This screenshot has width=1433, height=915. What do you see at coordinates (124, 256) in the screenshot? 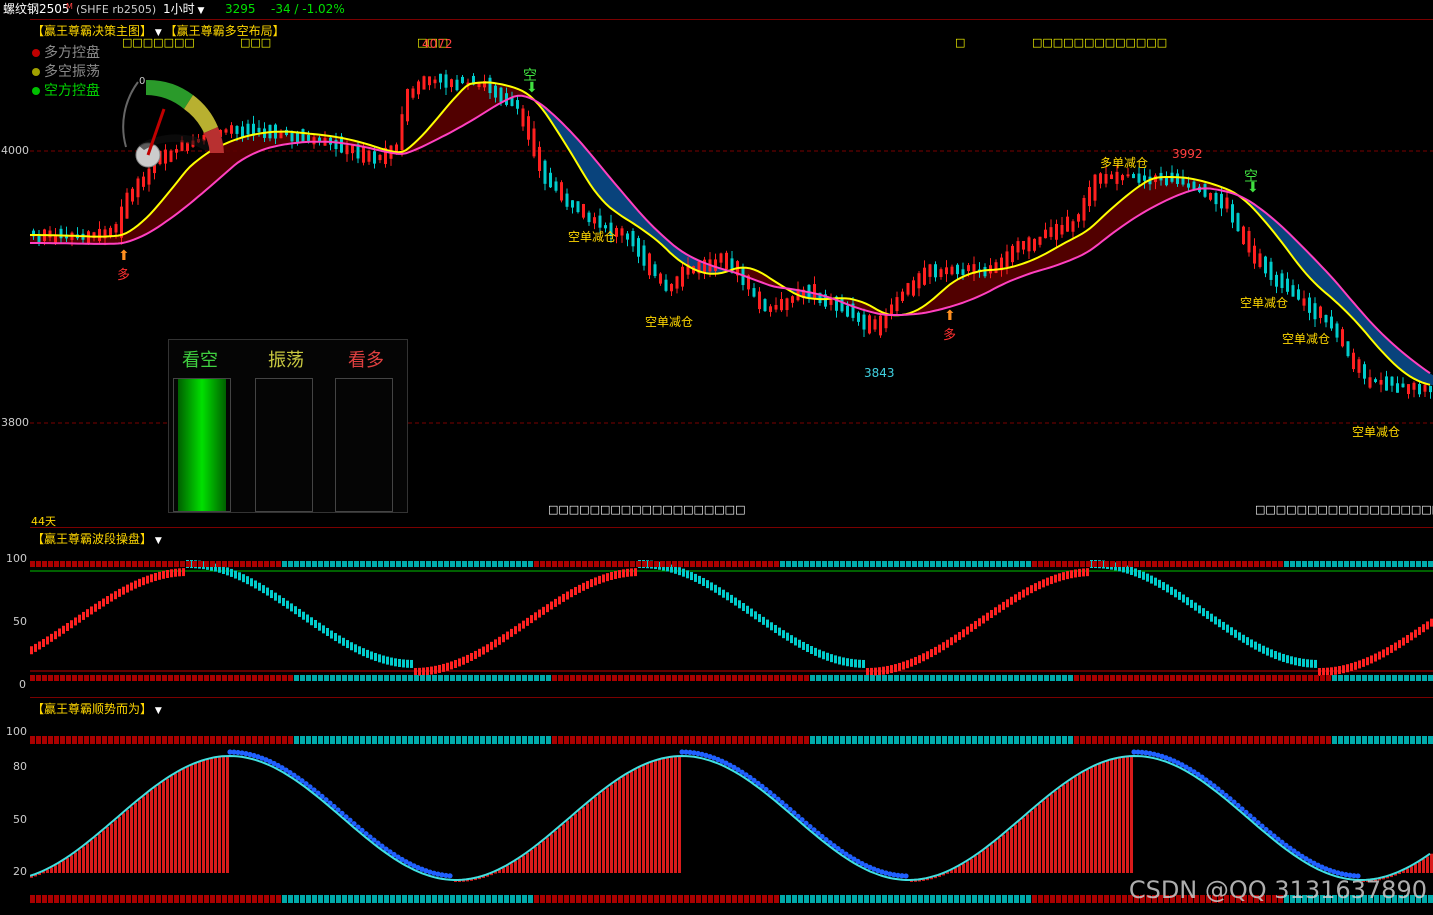
I see `arrow-up-icon: ⬆` at bounding box center [124, 256].